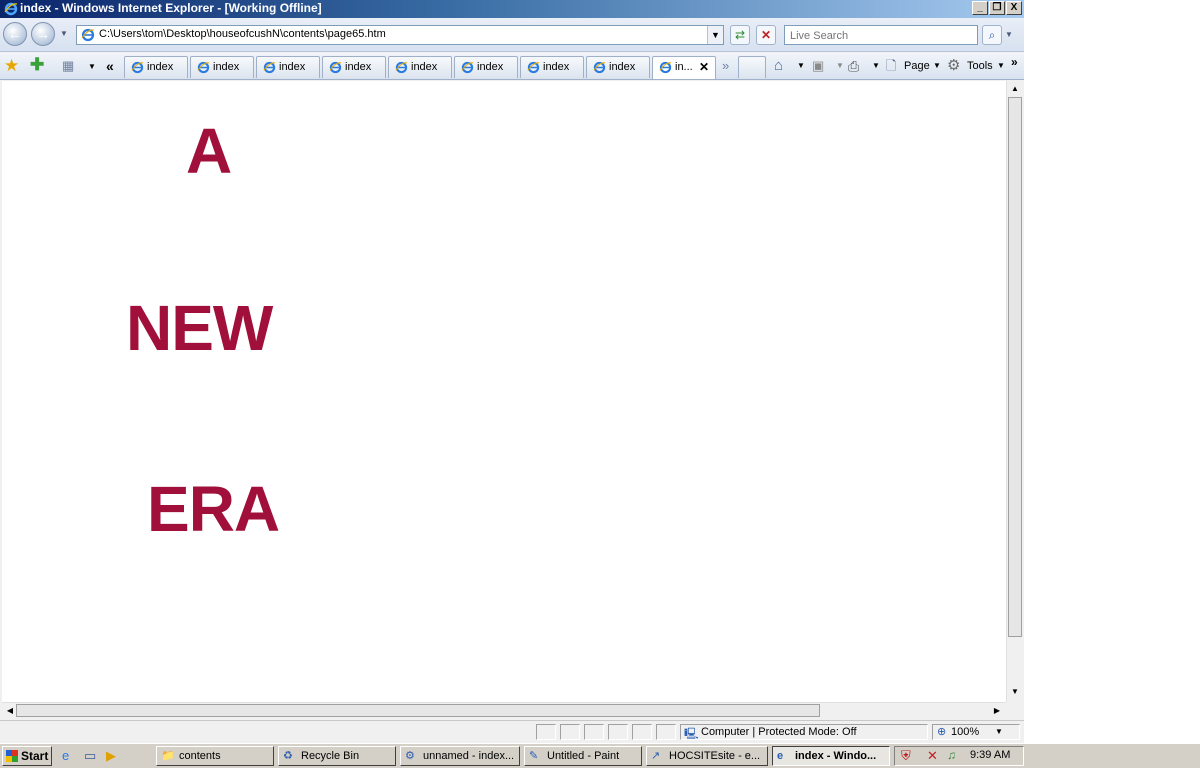  What do you see at coordinates (1015, 89) in the screenshot?
I see `scroll-up-icon: ▲` at bounding box center [1015, 89].